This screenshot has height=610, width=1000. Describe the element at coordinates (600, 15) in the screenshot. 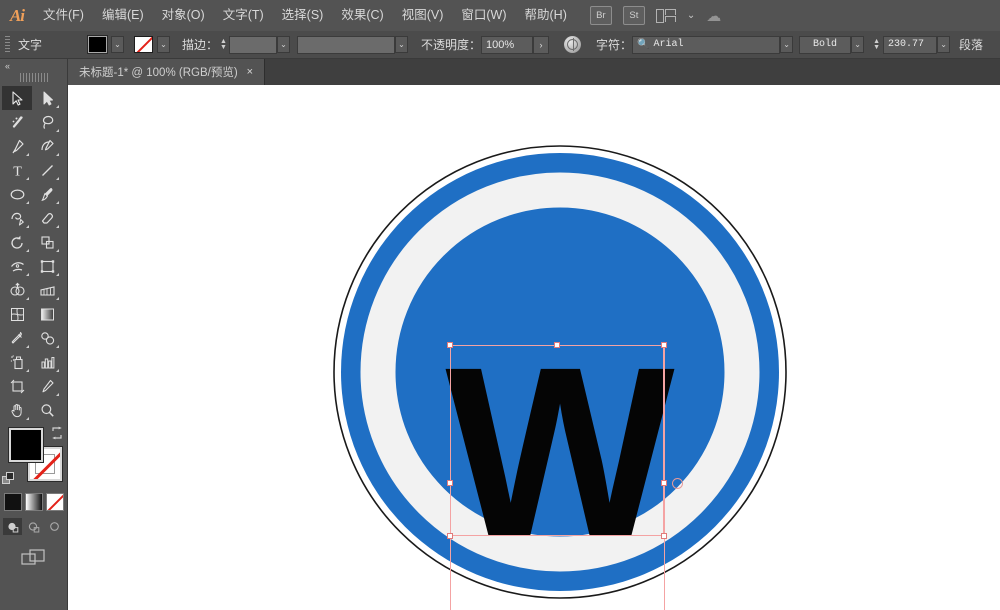

I see `bridge-button: Br` at that location.